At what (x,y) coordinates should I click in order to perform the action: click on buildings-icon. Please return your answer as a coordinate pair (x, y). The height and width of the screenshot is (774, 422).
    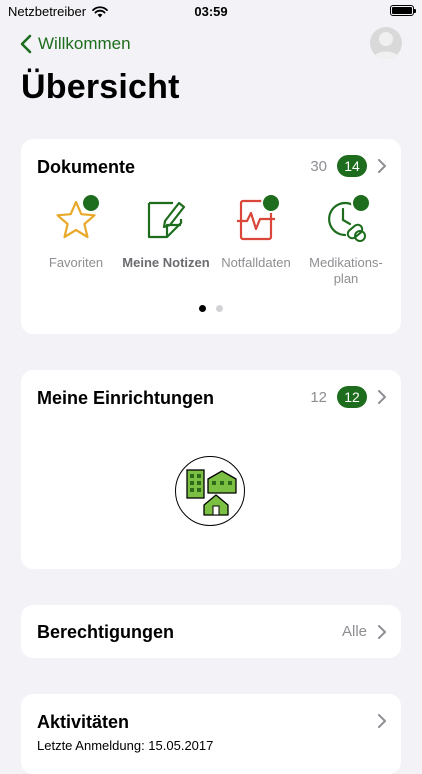
    Looking at the image, I should click on (211, 492).